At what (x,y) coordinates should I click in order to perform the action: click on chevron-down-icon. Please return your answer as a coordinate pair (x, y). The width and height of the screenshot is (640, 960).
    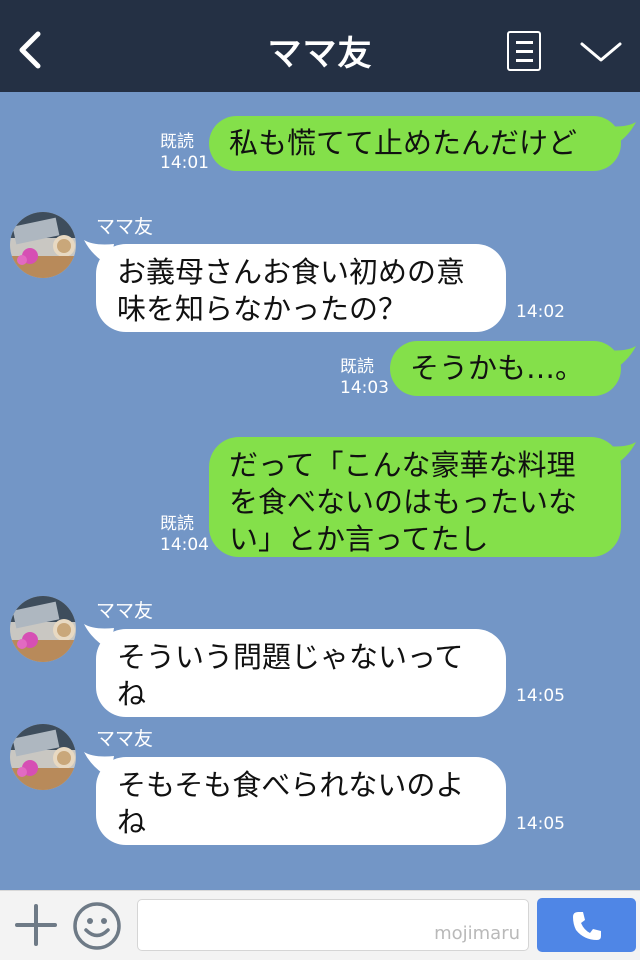
    Looking at the image, I should click on (601, 51).